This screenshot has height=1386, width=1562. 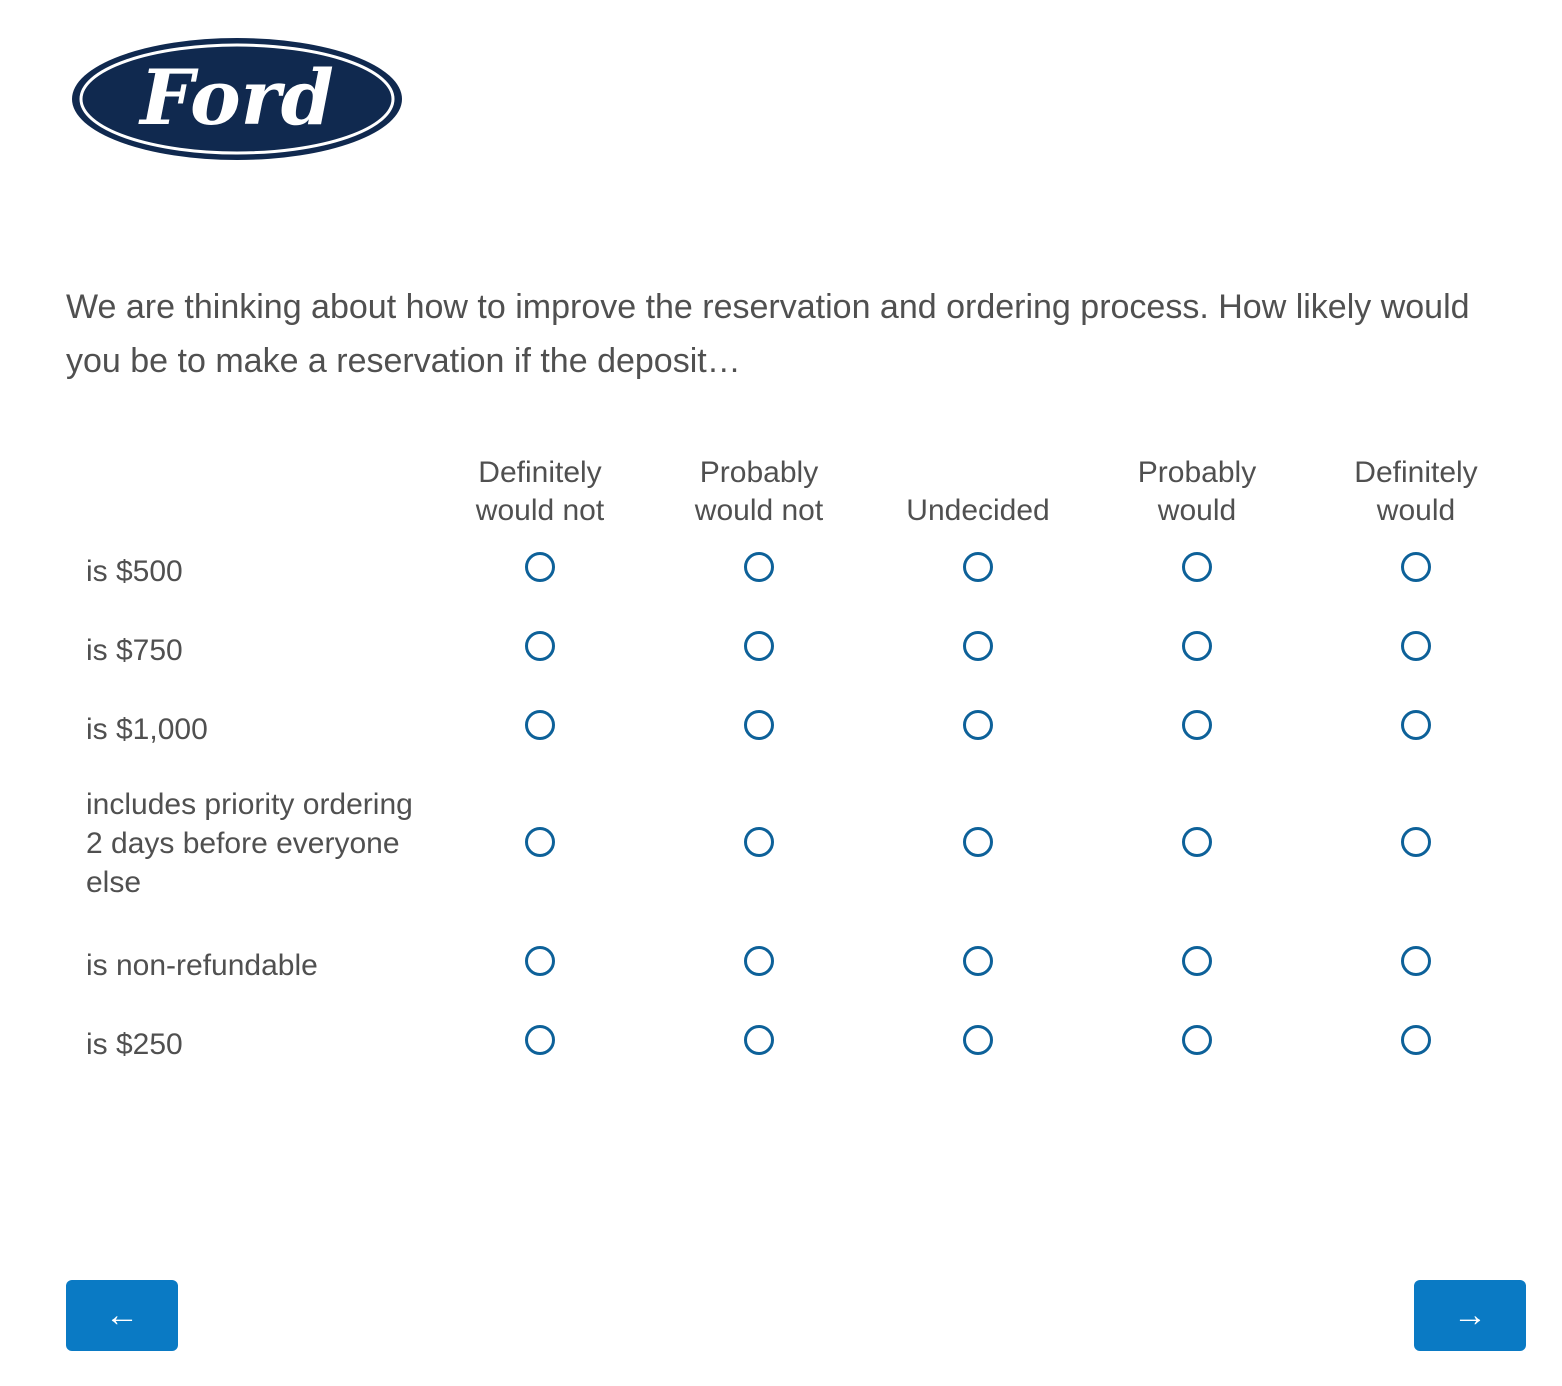 I want to click on back-button: ←, so click(x=122, y=1315).